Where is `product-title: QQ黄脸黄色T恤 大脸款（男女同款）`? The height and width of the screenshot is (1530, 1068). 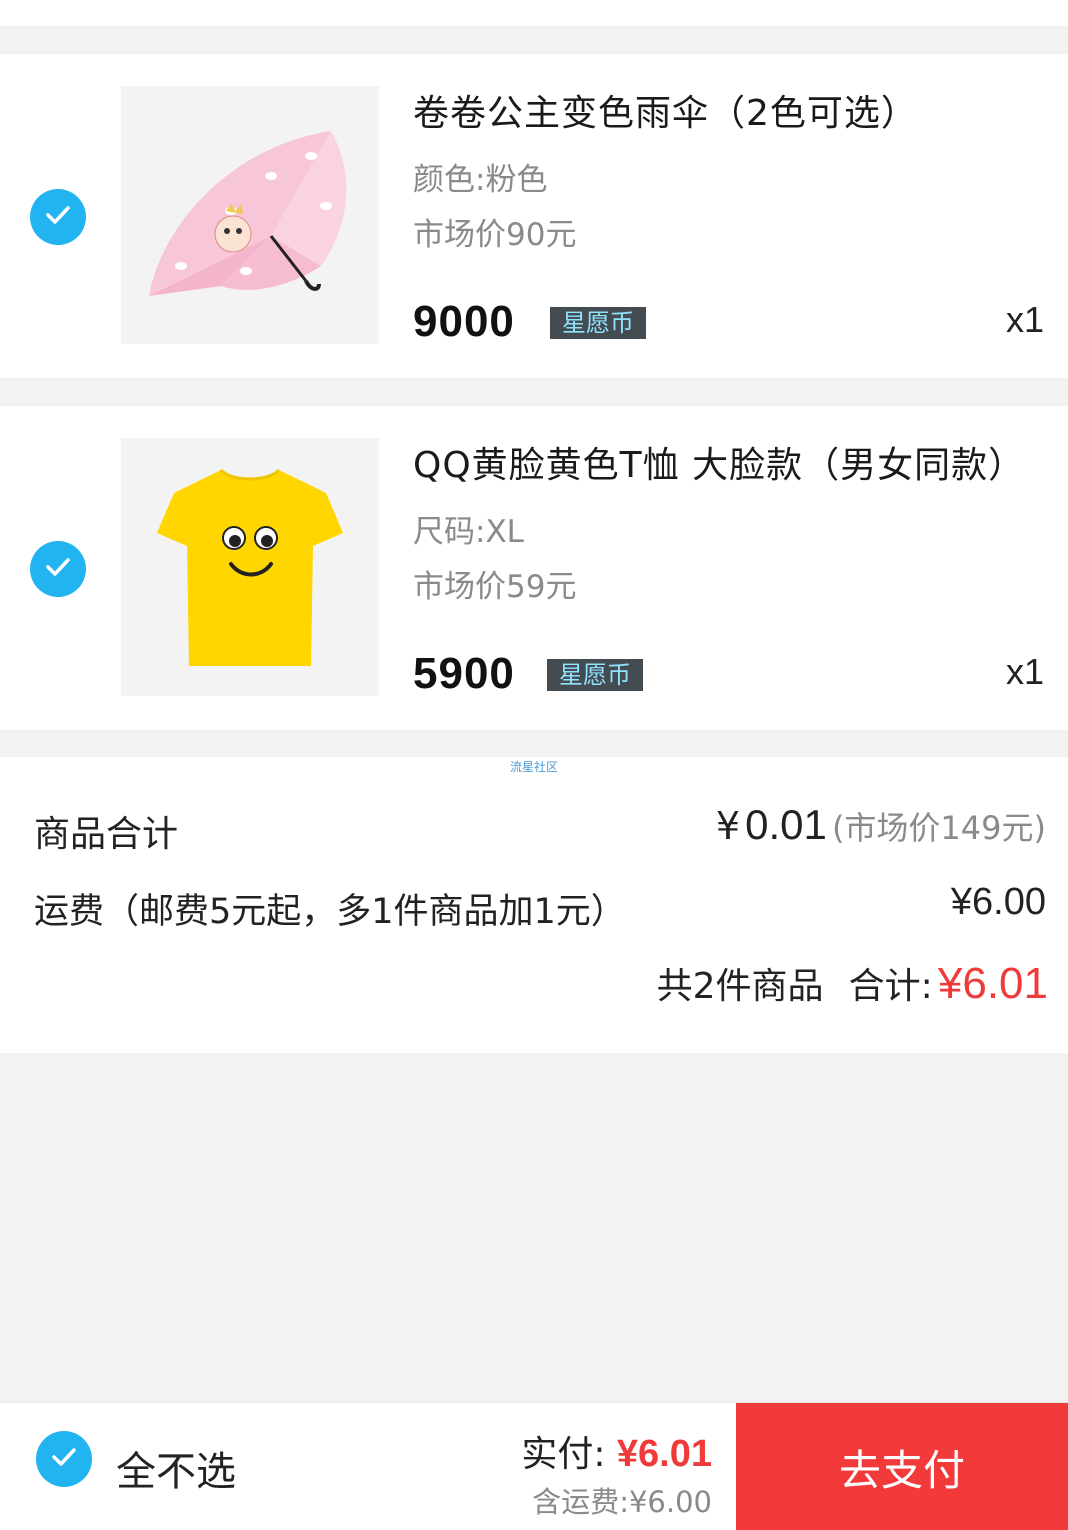
product-title: QQ黄脸黄色T恤 大脸款（男女同款） is located at coordinates (719, 462).